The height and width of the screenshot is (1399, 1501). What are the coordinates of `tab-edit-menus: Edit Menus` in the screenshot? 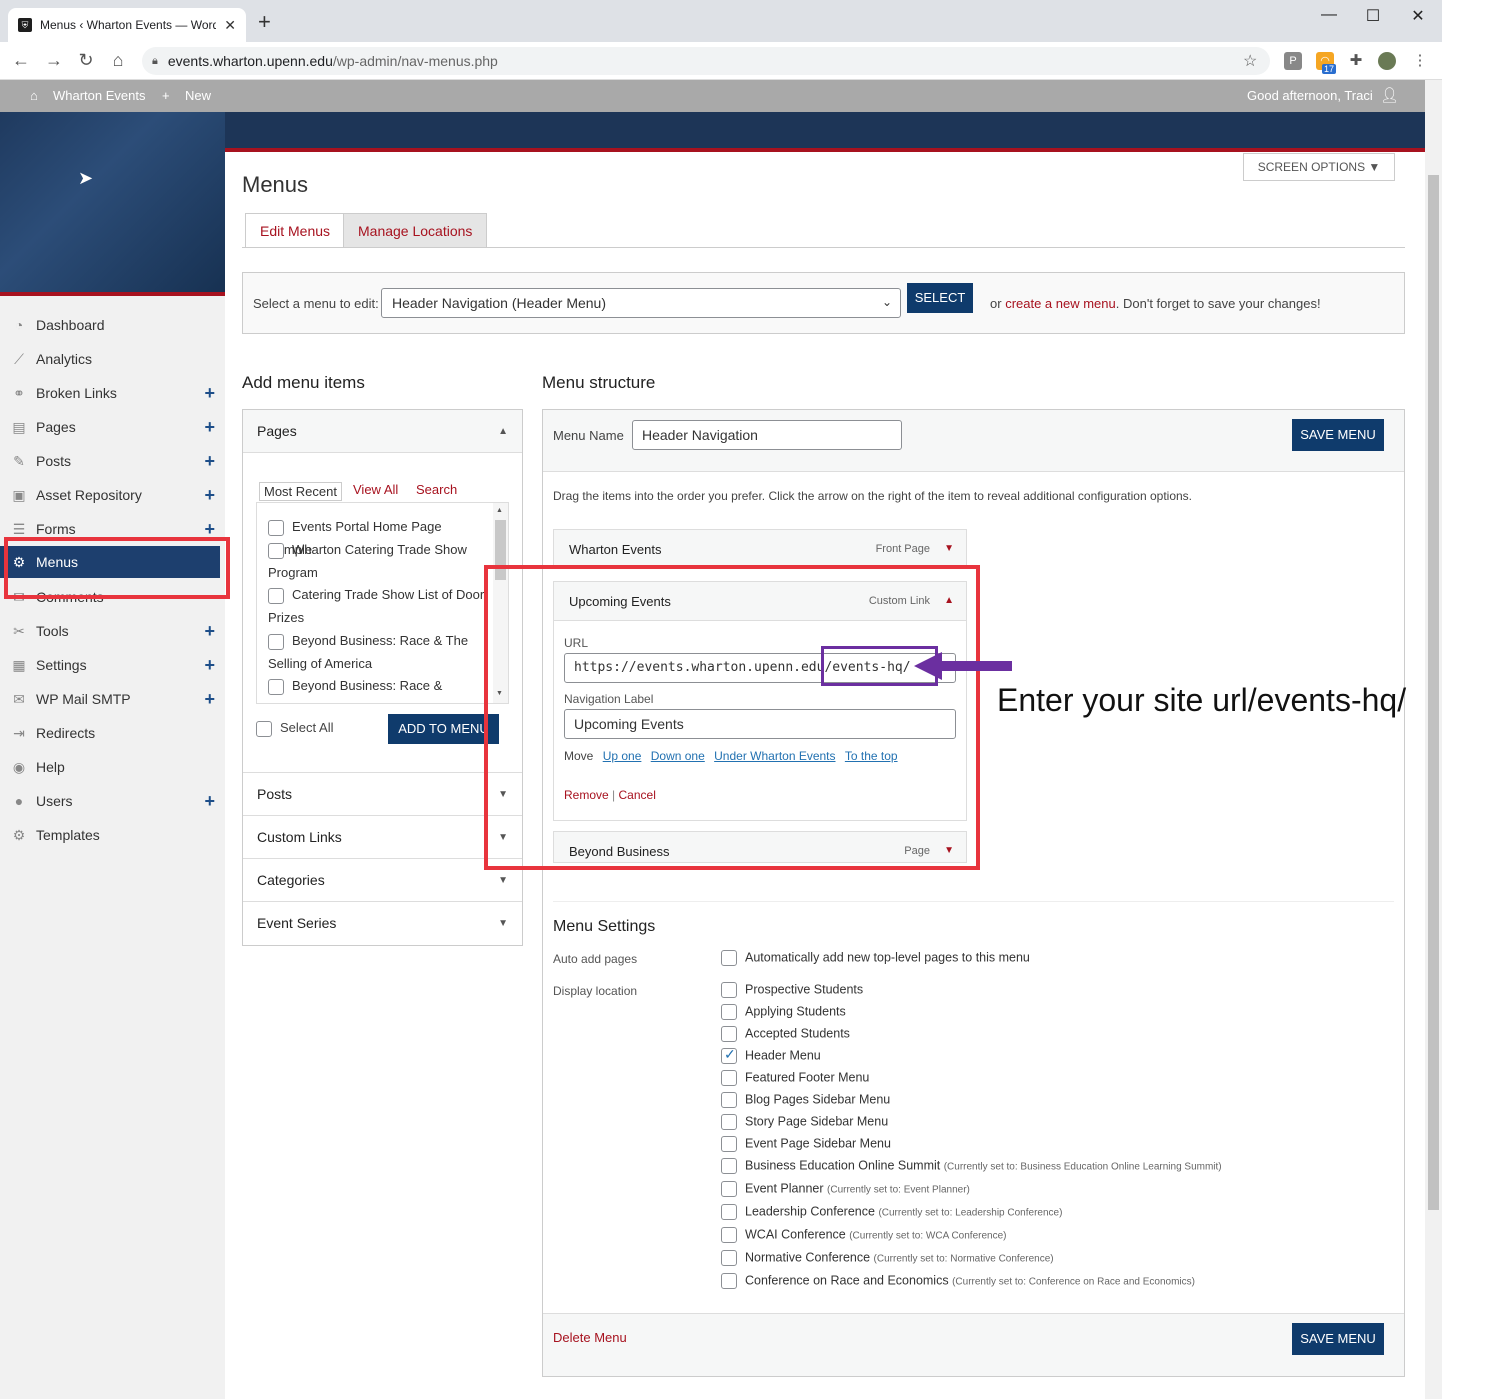 It's located at (295, 230).